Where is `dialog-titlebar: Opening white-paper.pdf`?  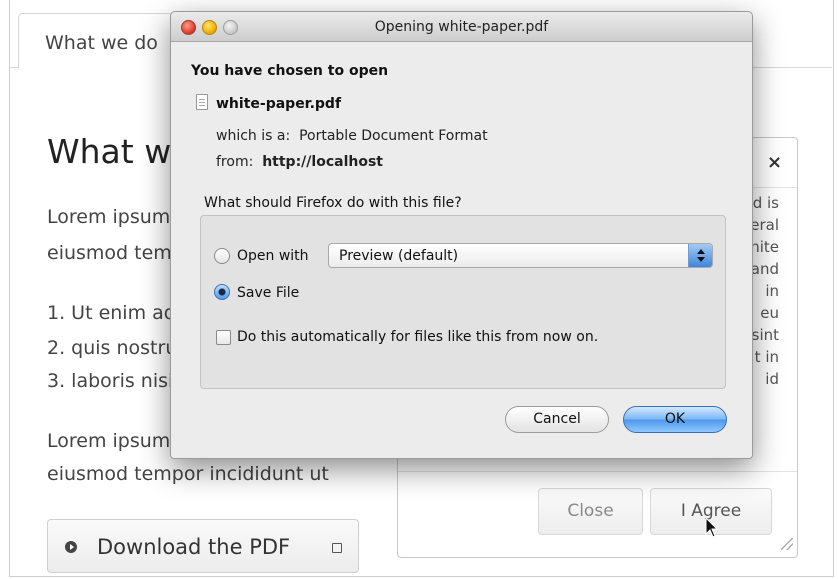
dialog-titlebar: Opening white-paper.pdf is located at coordinates (461, 27).